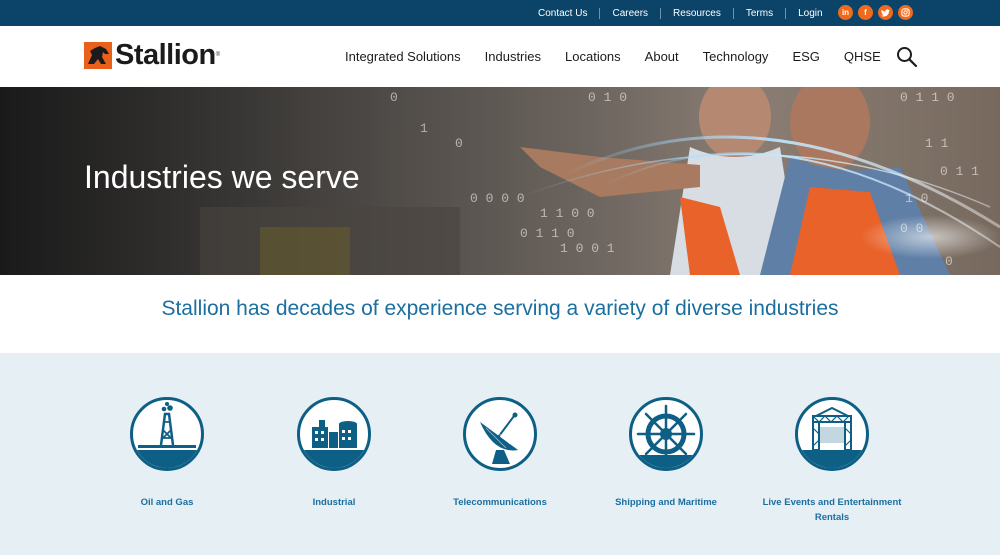 Image resolution: width=1000 pixels, height=555 pixels. Describe the element at coordinates (513, 56) in the screenshot. I see `nav-industries: Industries` at that location.